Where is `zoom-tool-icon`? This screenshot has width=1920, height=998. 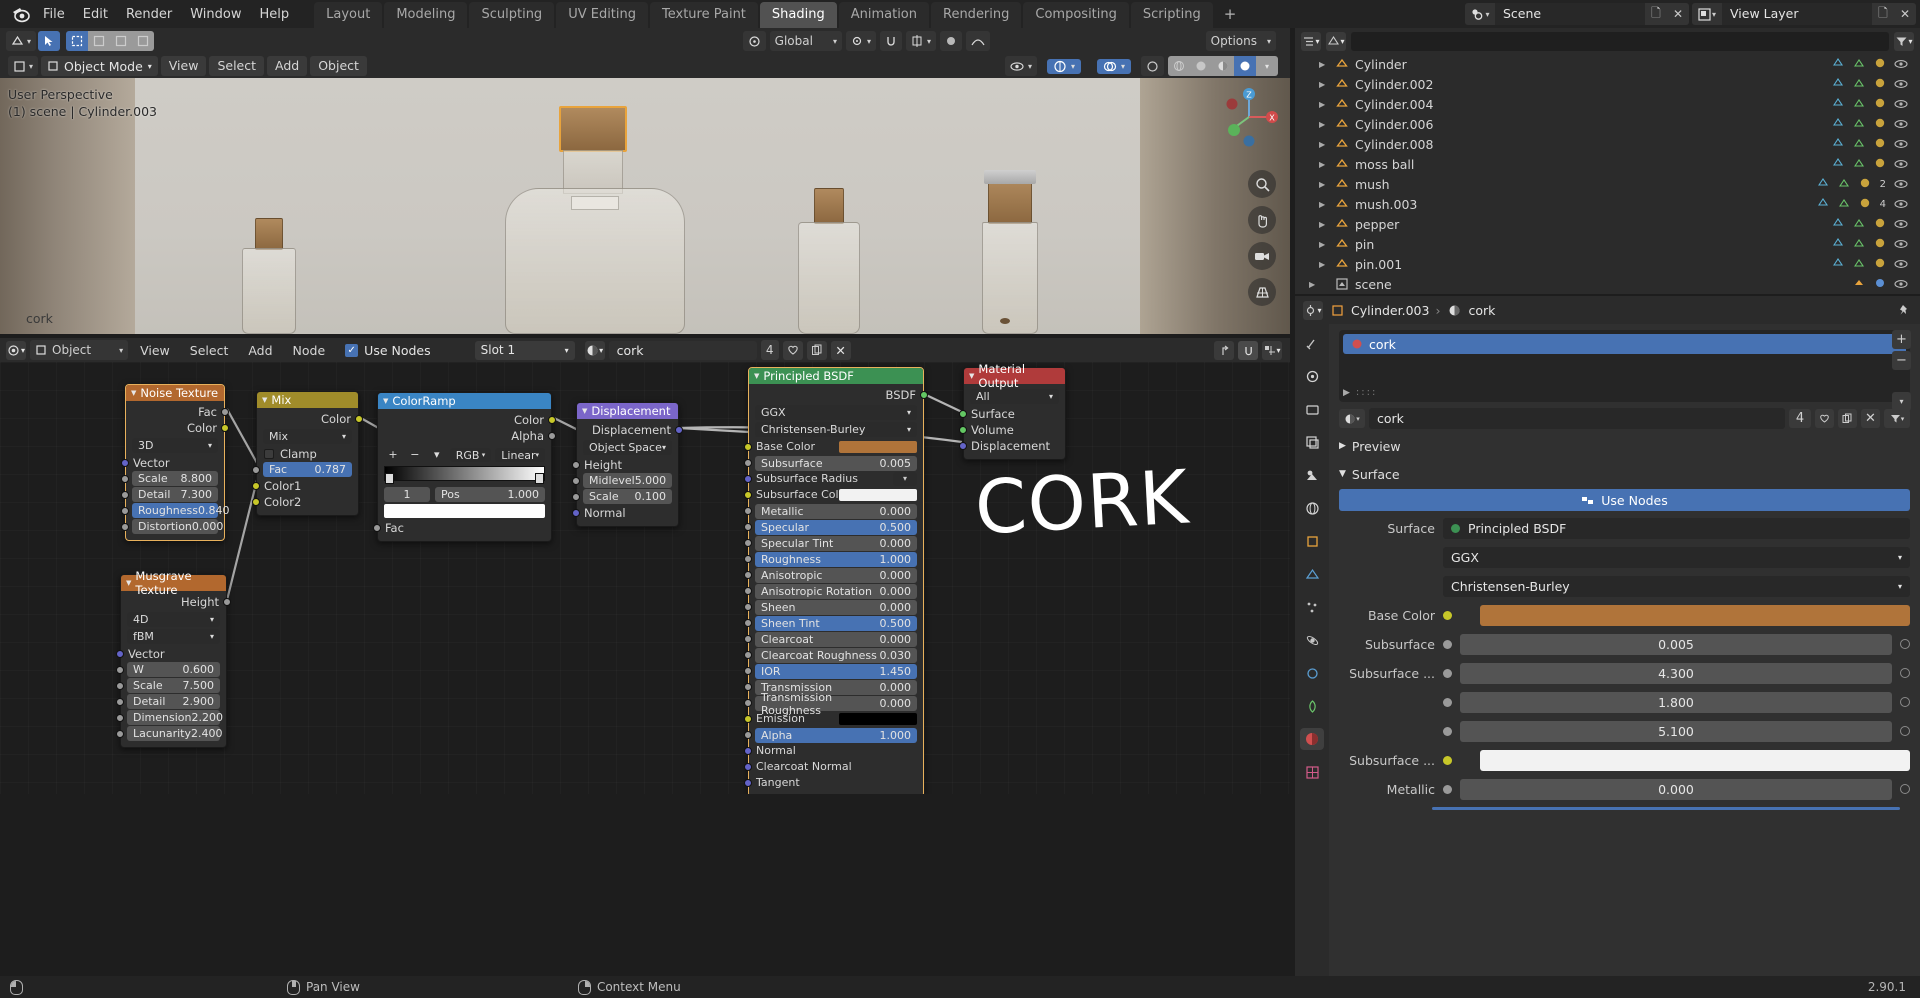
zoom-tool-icon is located at coordinates (1262, 184).